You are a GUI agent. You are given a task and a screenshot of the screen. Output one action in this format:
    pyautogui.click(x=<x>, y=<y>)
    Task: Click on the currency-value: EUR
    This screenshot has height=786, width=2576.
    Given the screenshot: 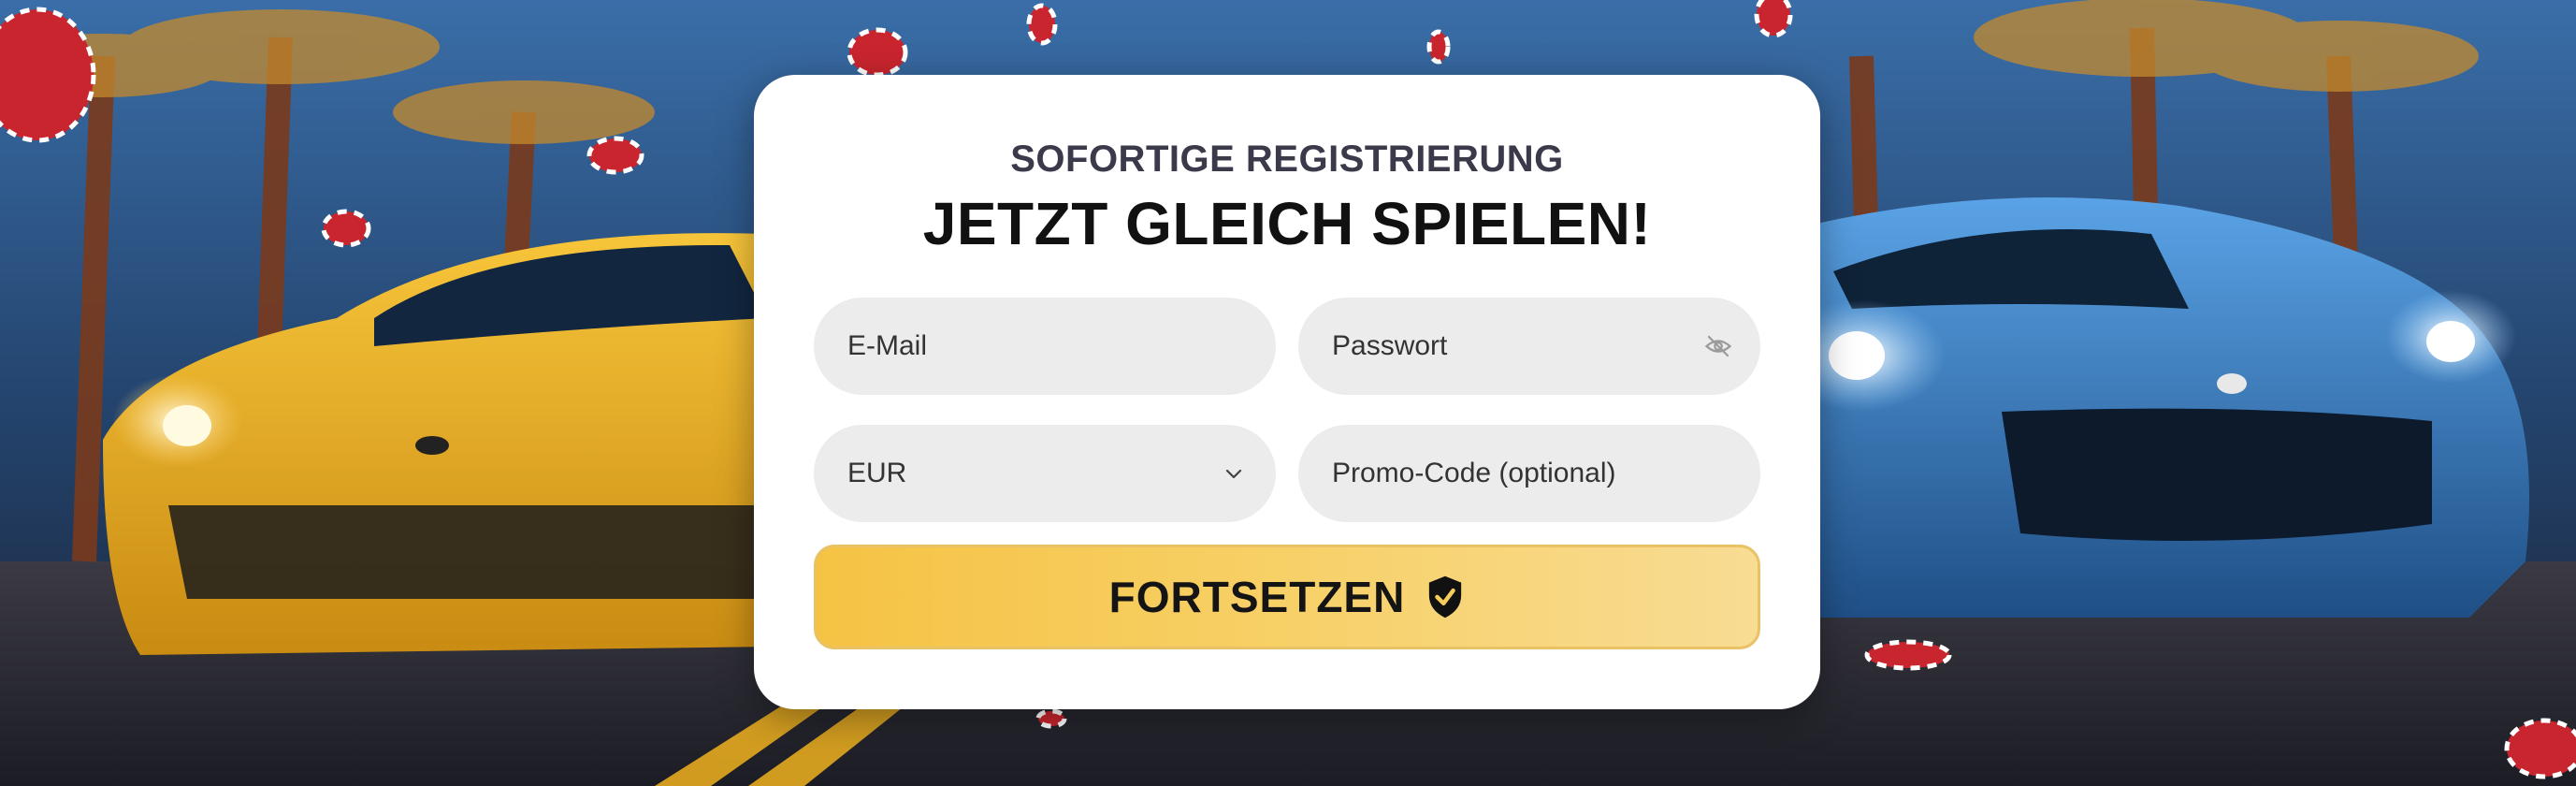 What is the action you would take?
    pyautogui.click(x=877, y=473)
    